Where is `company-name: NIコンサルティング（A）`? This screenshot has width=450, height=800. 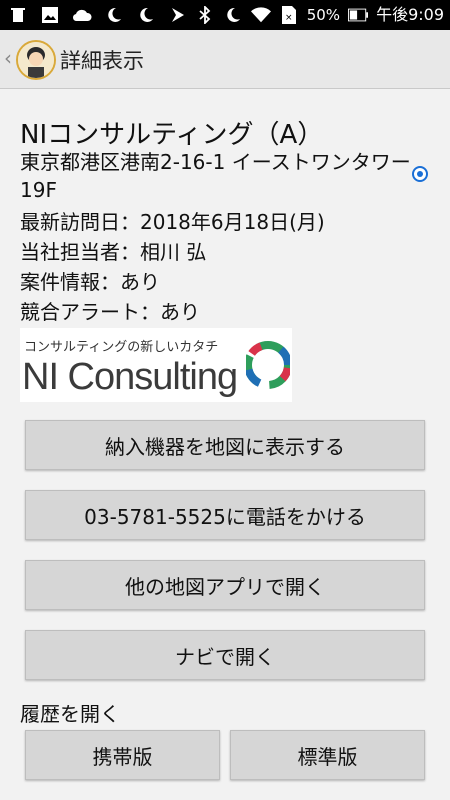 company-name: NIコンサルティング（A） is located at coordinates (172, 135).